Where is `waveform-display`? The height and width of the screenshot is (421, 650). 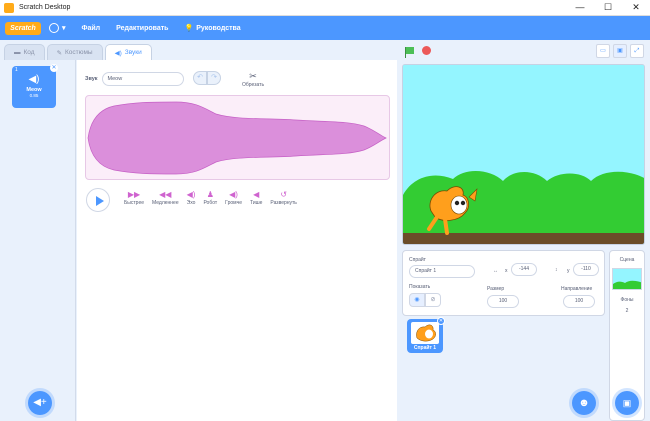
waveform-display is located at coordinates (237, 137).